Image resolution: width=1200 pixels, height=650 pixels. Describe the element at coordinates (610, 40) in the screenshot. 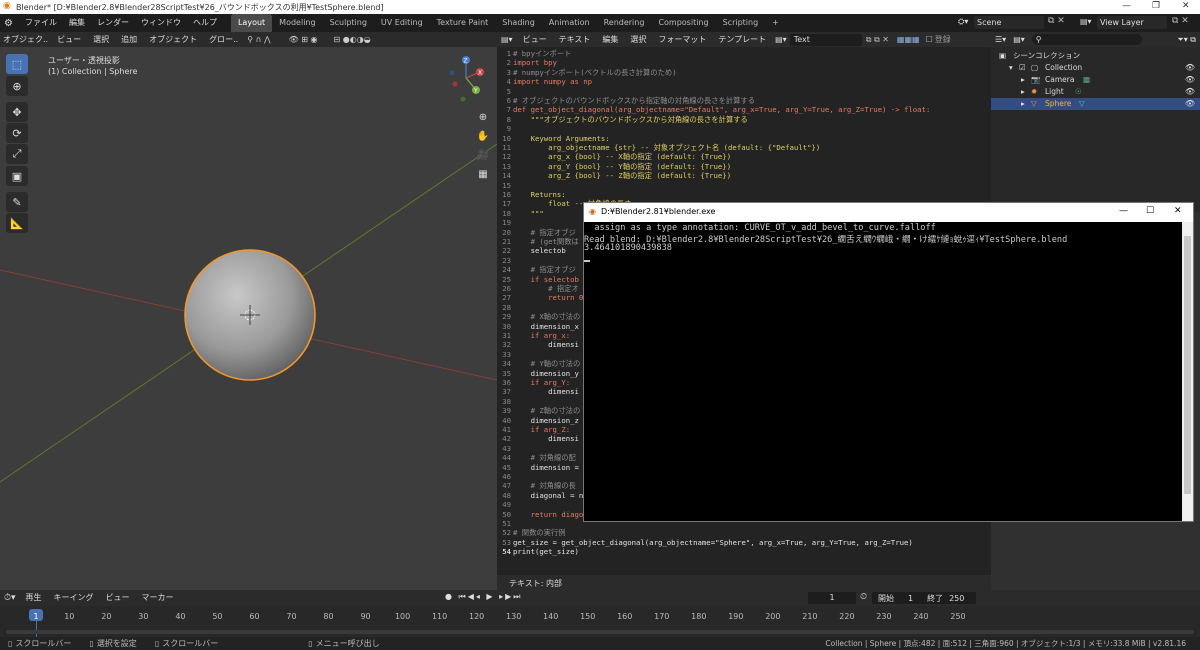

I see `editor-menu-edit: 編集` at that location.